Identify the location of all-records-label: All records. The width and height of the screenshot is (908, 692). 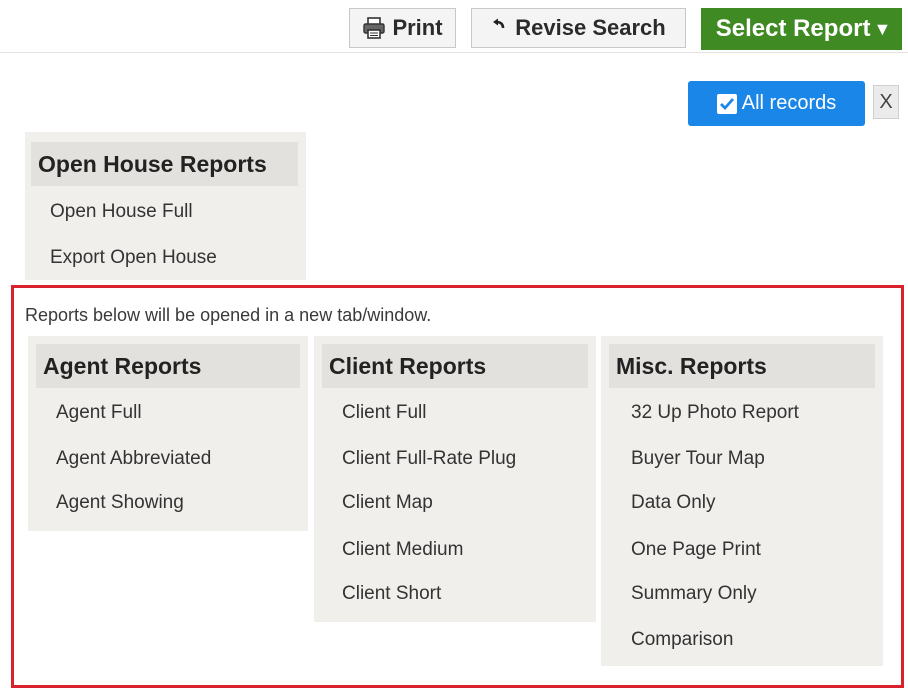
(789, 103).